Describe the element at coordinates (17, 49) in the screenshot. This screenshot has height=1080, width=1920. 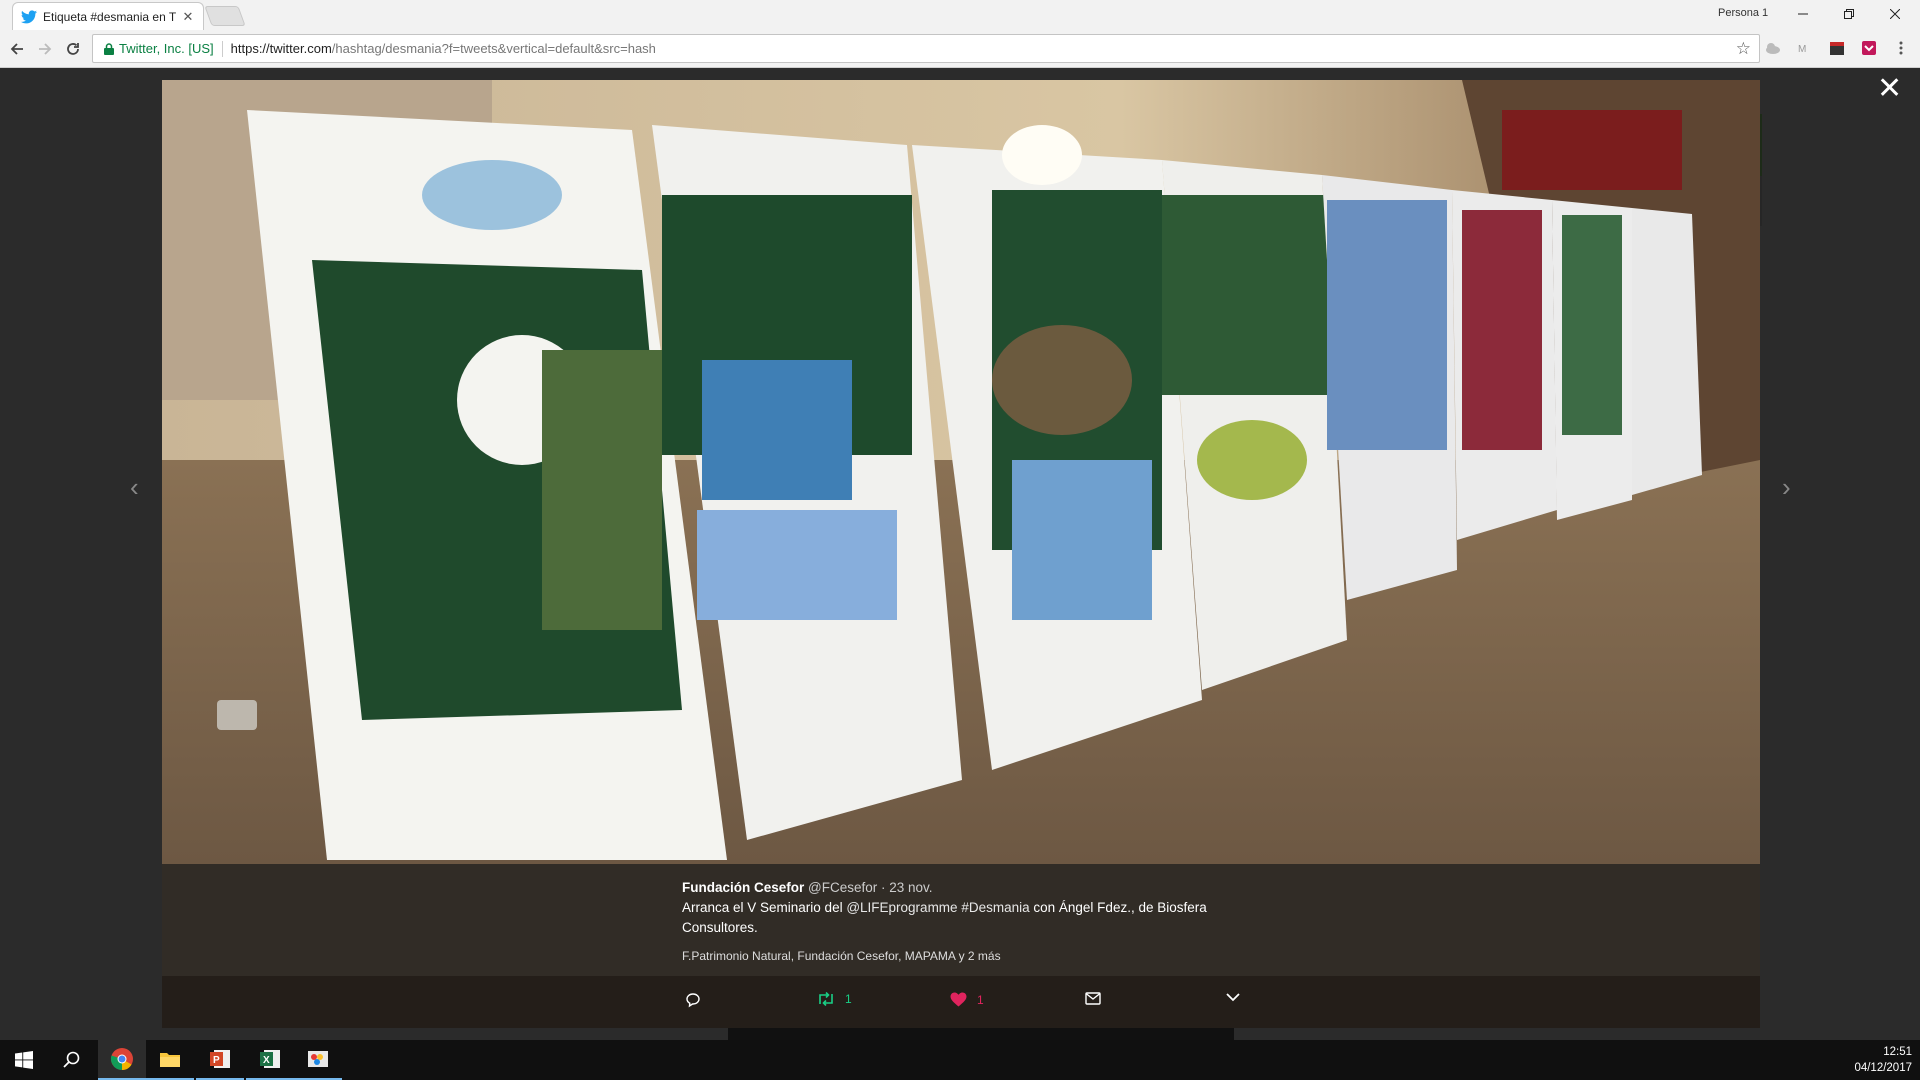
I see `back-icon` at that location.